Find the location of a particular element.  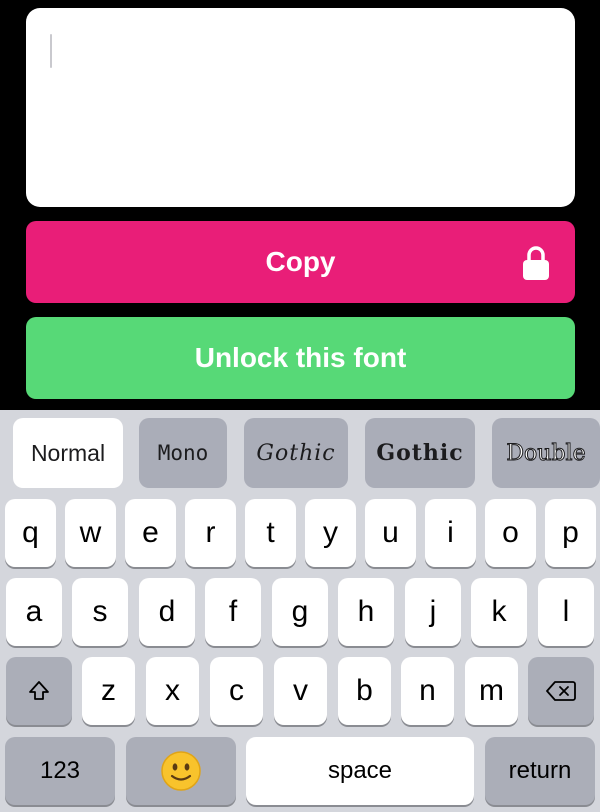

return-key-label: return is located at coordinates (540, 770).